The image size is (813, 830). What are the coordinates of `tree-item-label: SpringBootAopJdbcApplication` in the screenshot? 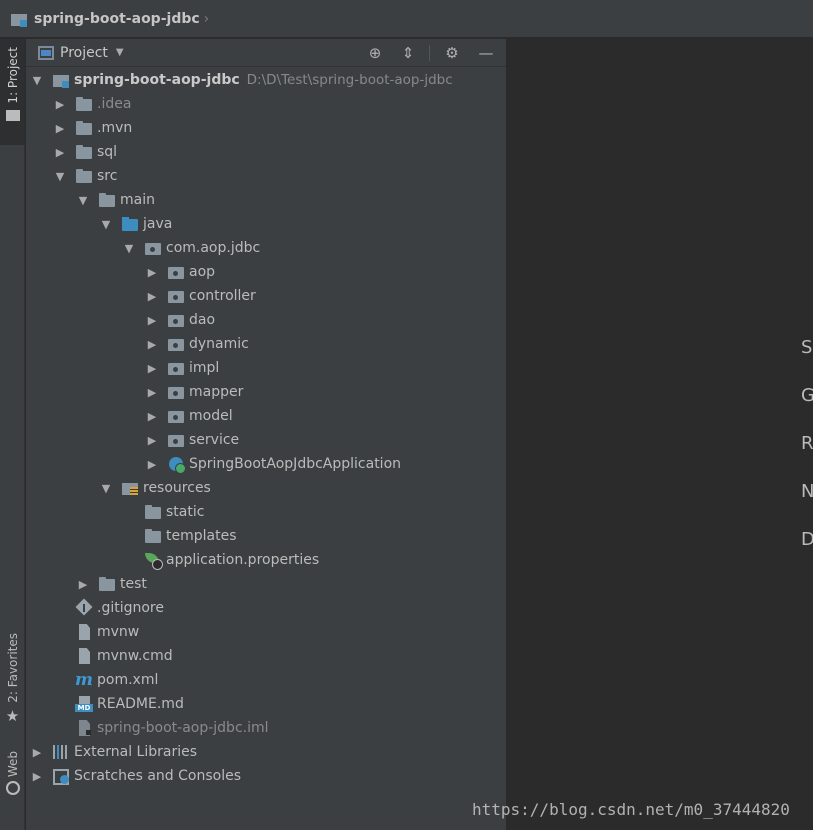 It's located at (295, 464).